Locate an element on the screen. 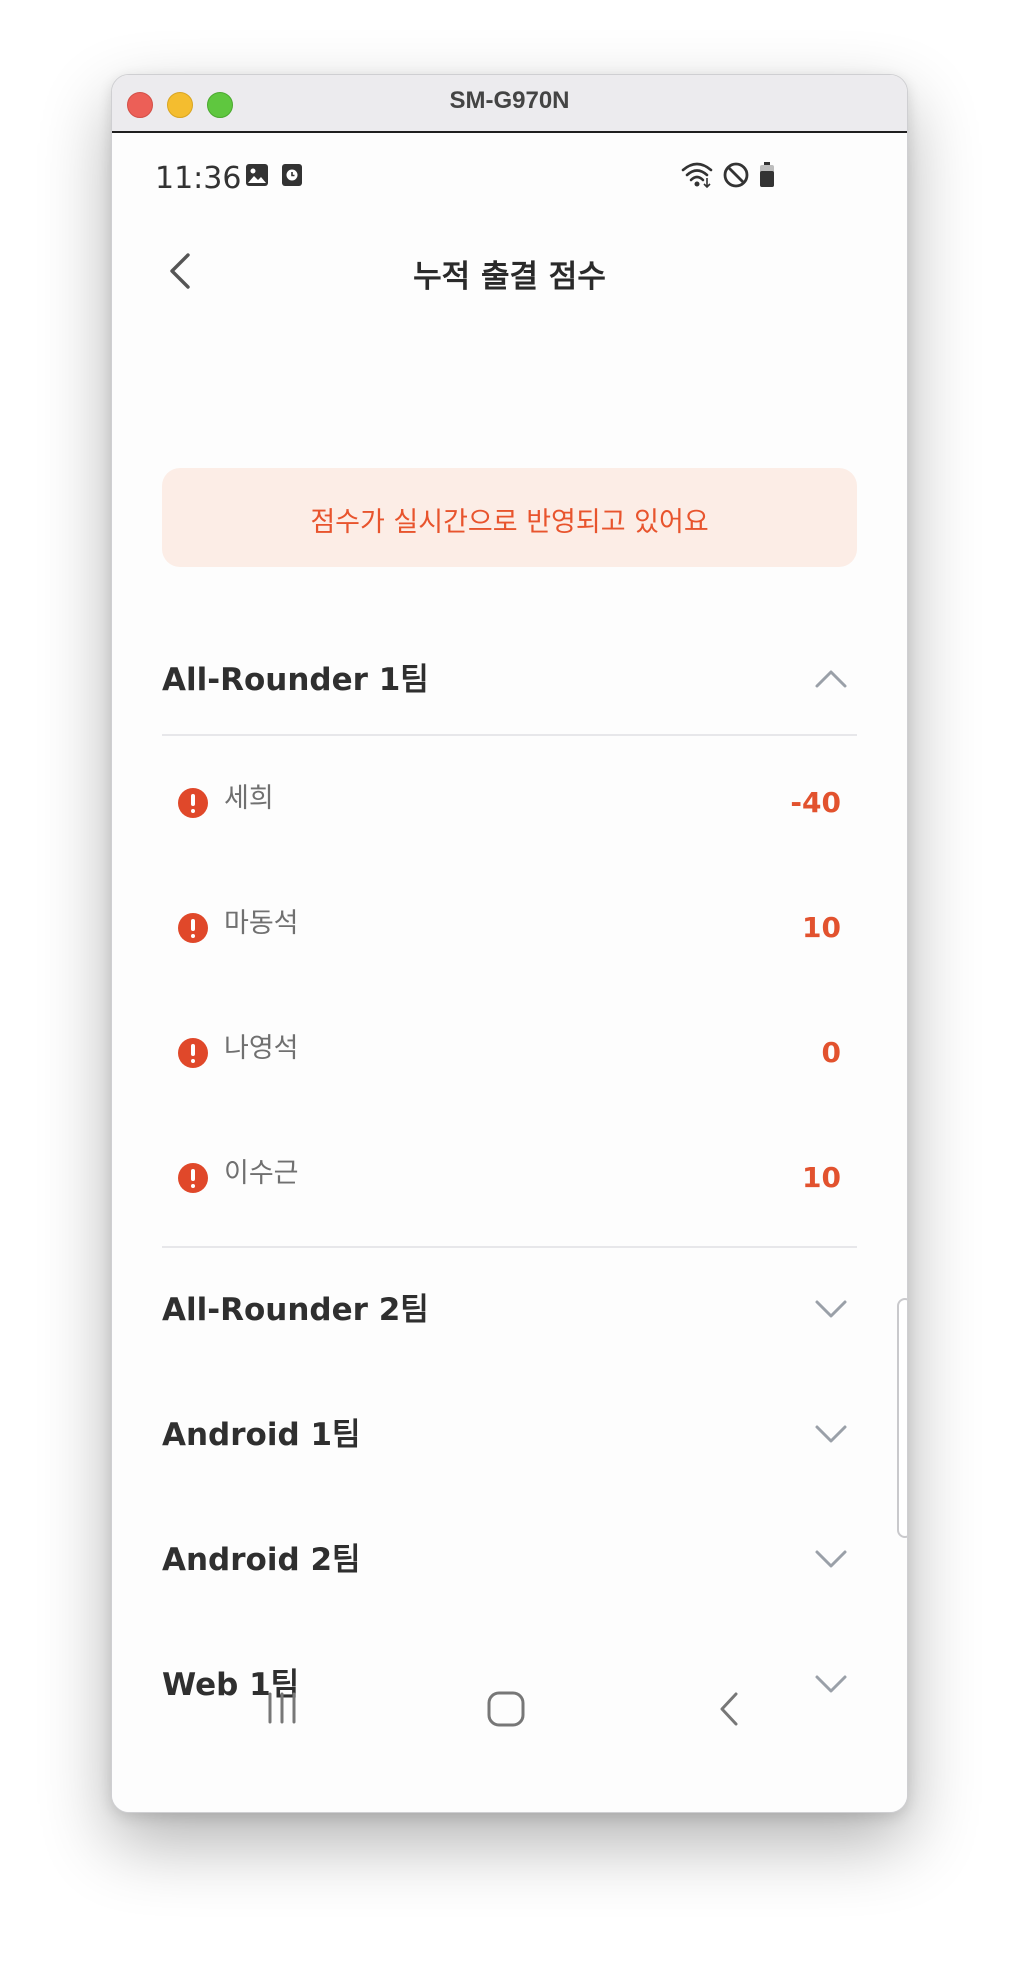  realtime-notice-banner: 점수가 실시간으로 반영되고 있어요 is located at coordinates (509, 517).